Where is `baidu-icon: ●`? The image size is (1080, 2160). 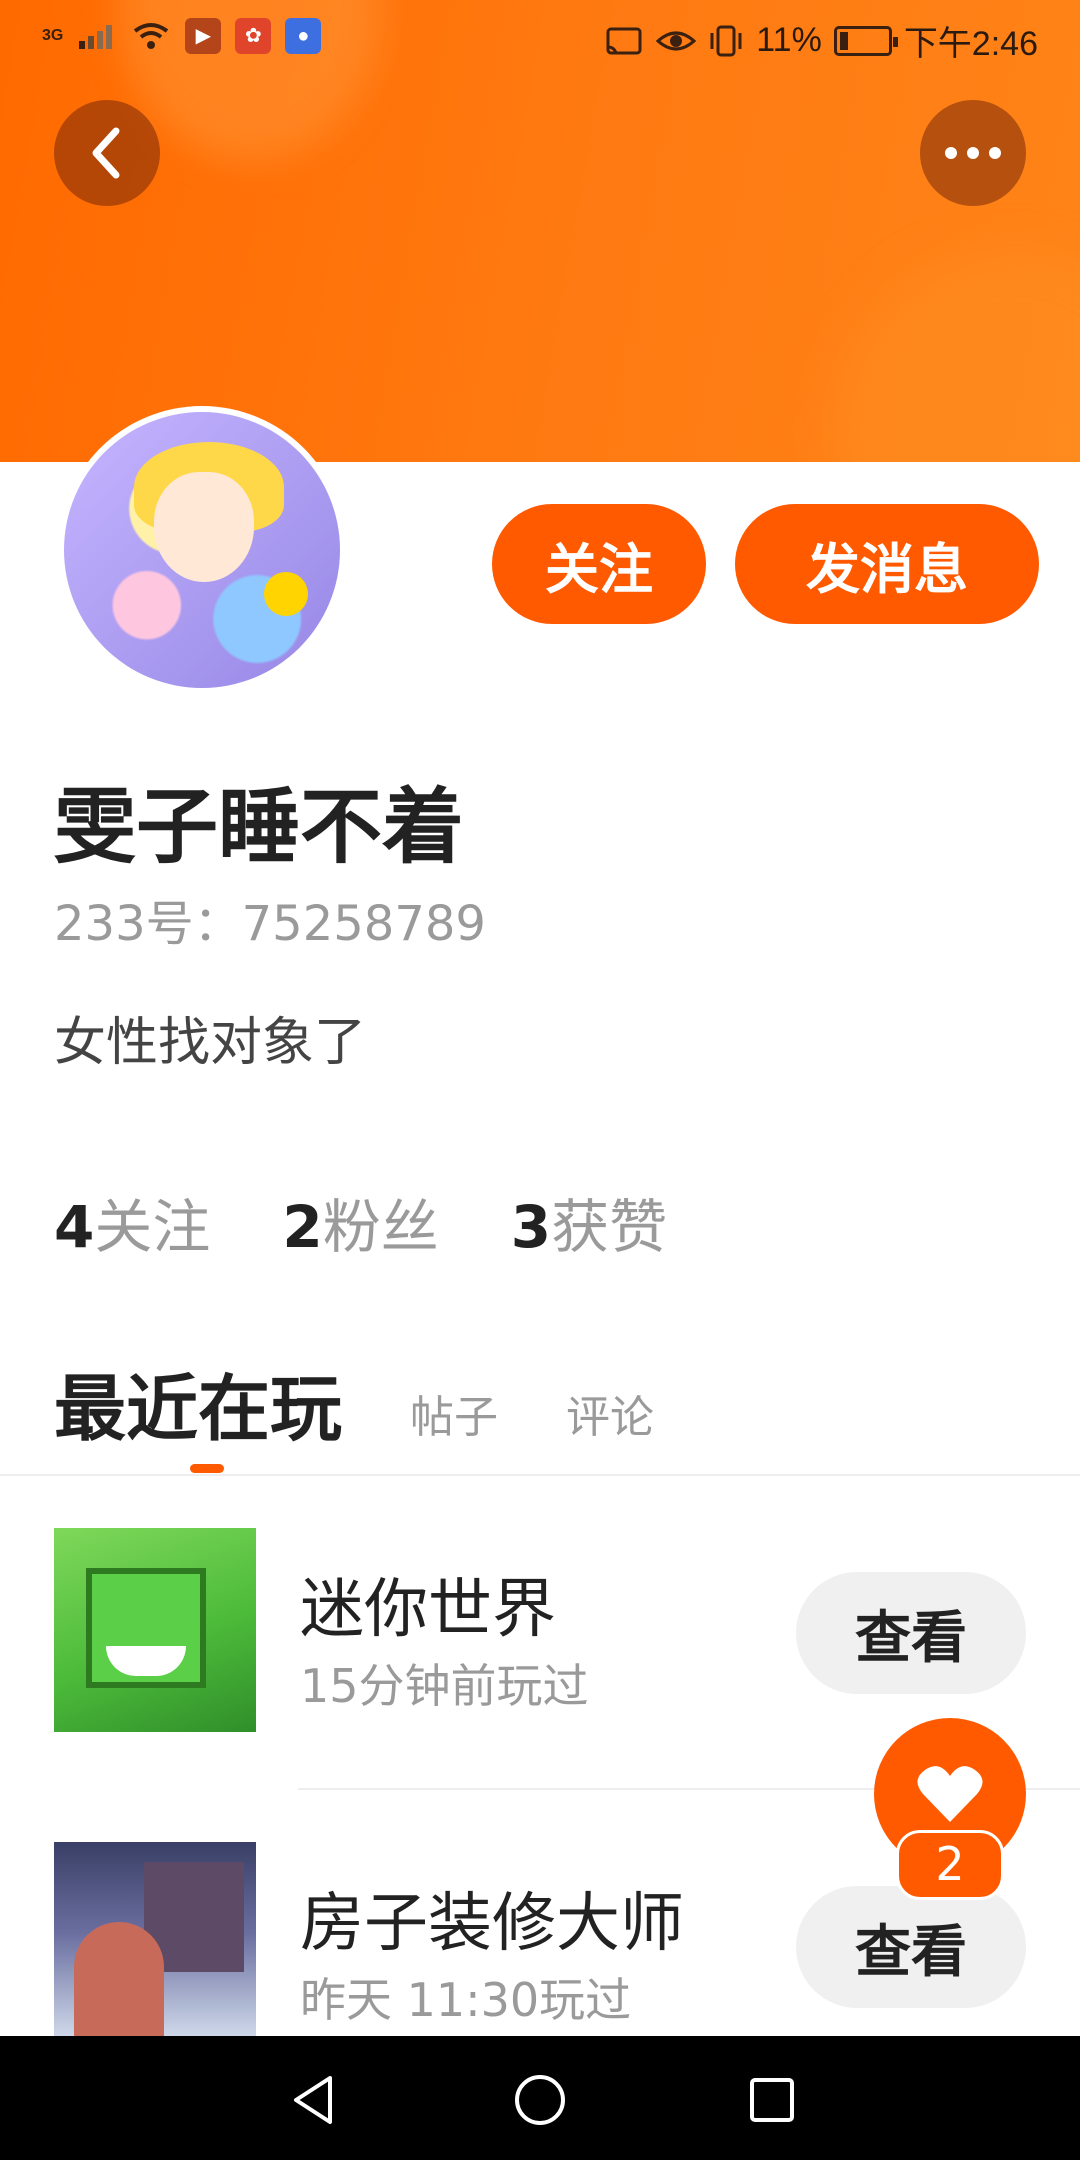
baidu-icon: ● is located at coordinates (303, 36).